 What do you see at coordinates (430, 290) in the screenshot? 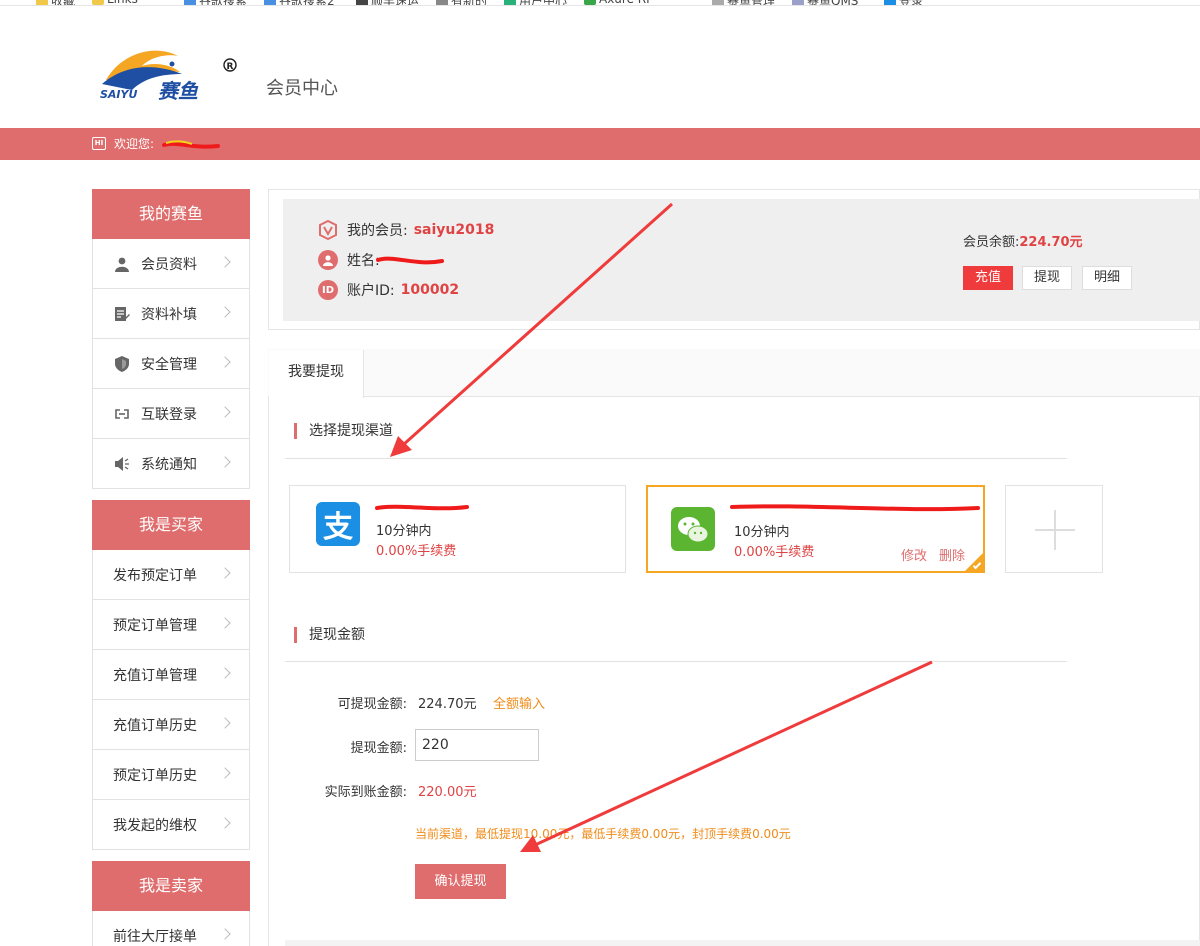
I see `id-value: 100002` at bounding box center [430, 290].